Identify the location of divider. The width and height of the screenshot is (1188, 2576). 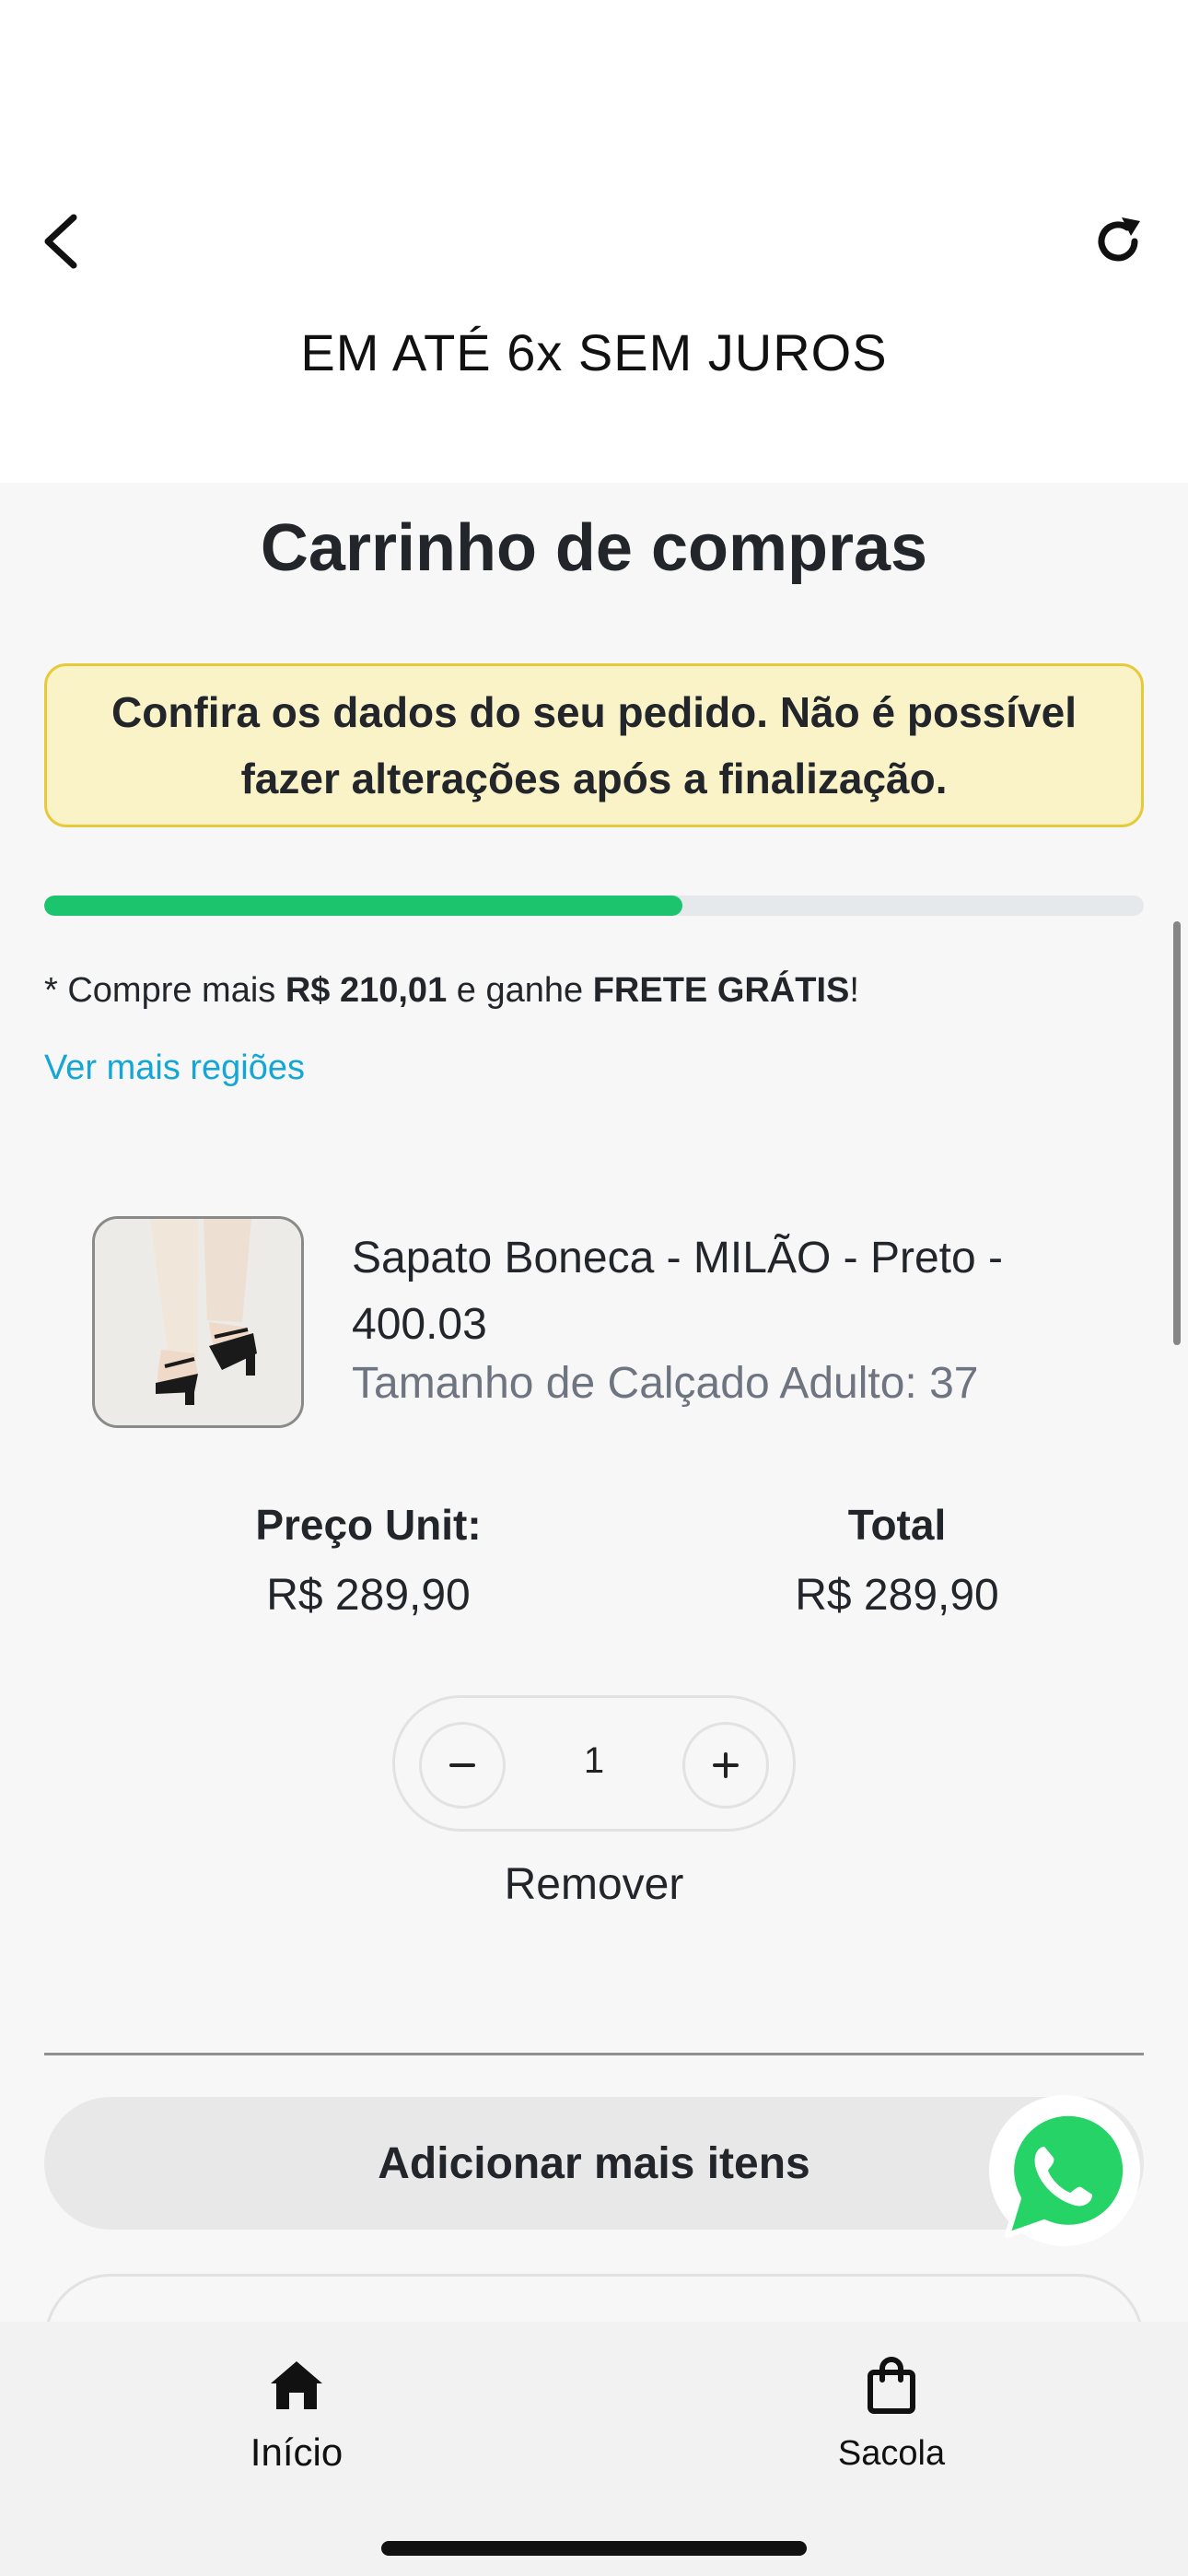
(594, 2054).